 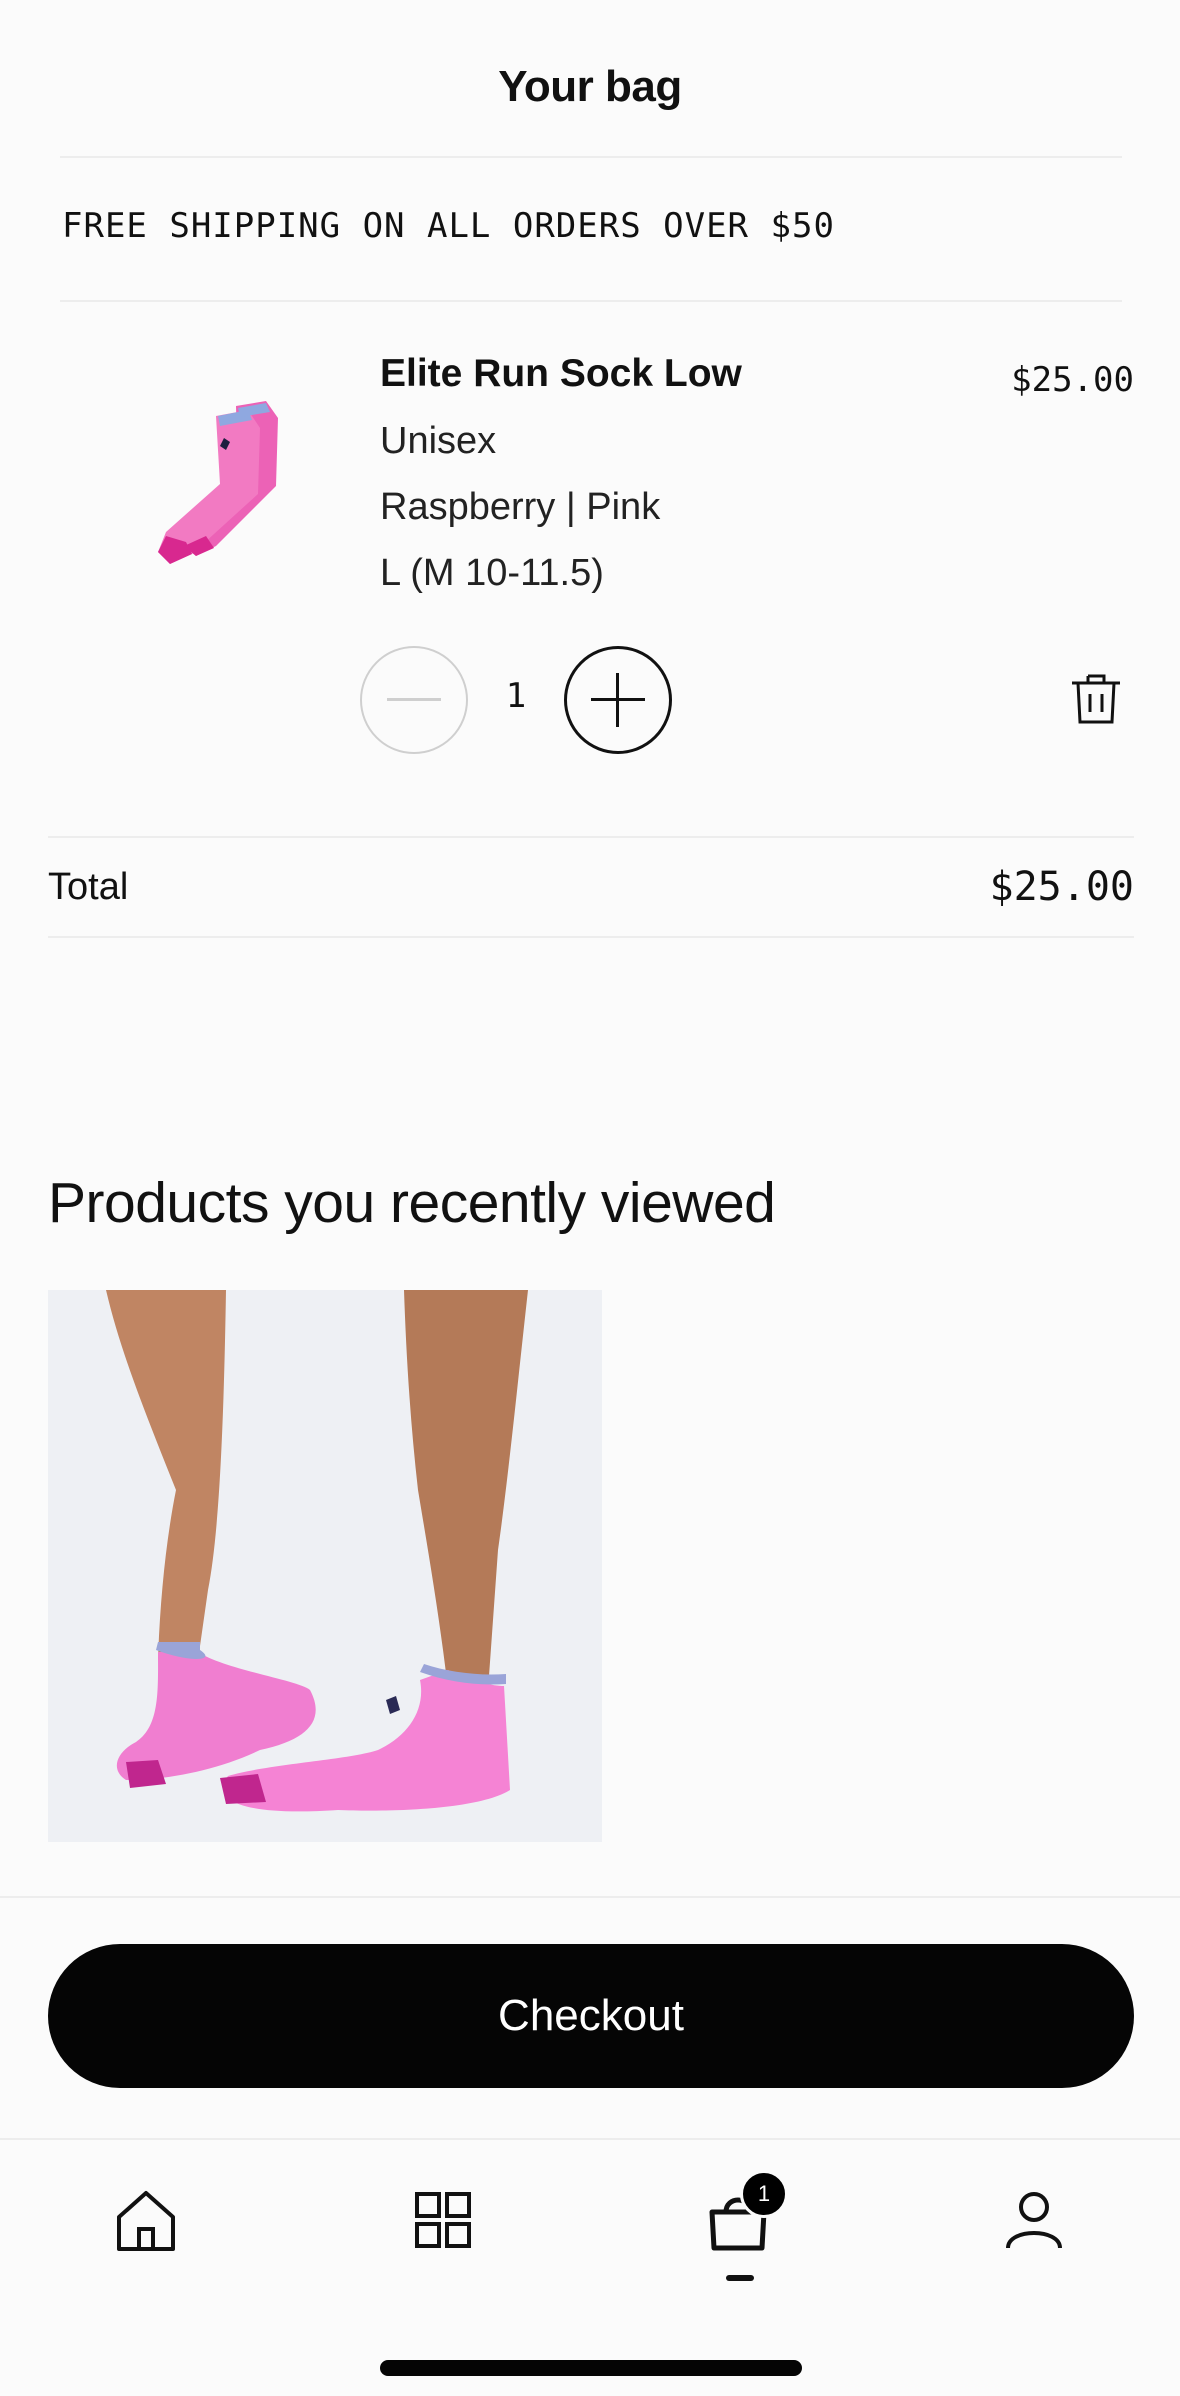 What do you see at coordinates (438, 441) in the screenshot?
I see `product-gender: Unisex` at bounding box center [438, 441].